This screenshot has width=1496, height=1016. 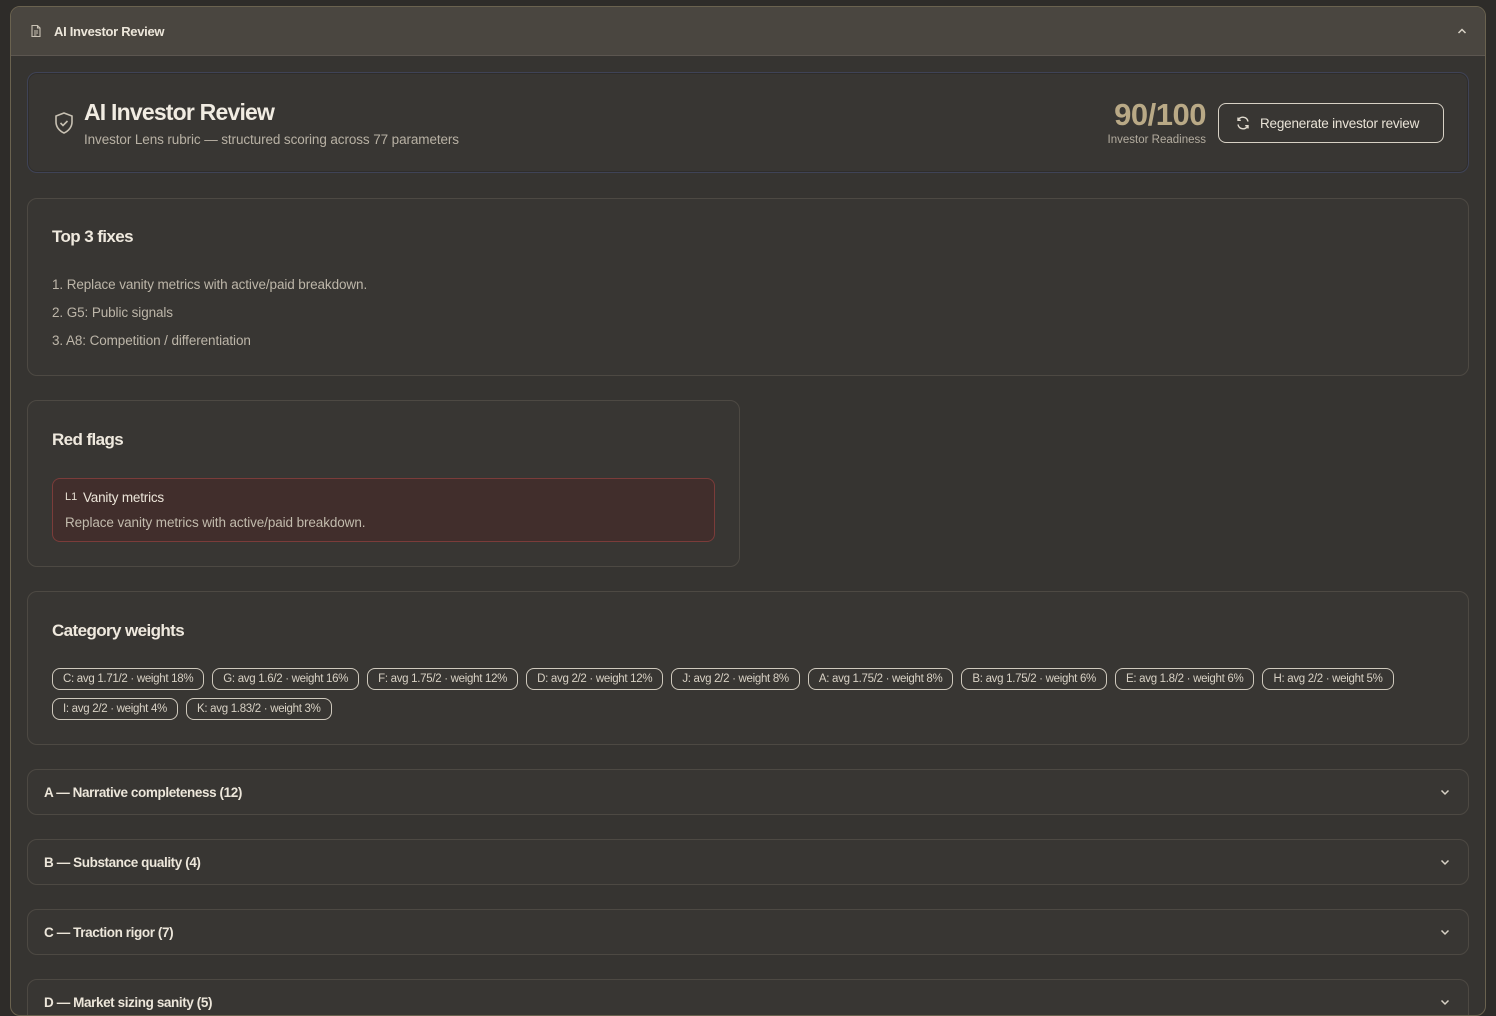 I want to click on weight-chip: K: avg 1.83/2 · weight 3%, so click(x=259, y=709).